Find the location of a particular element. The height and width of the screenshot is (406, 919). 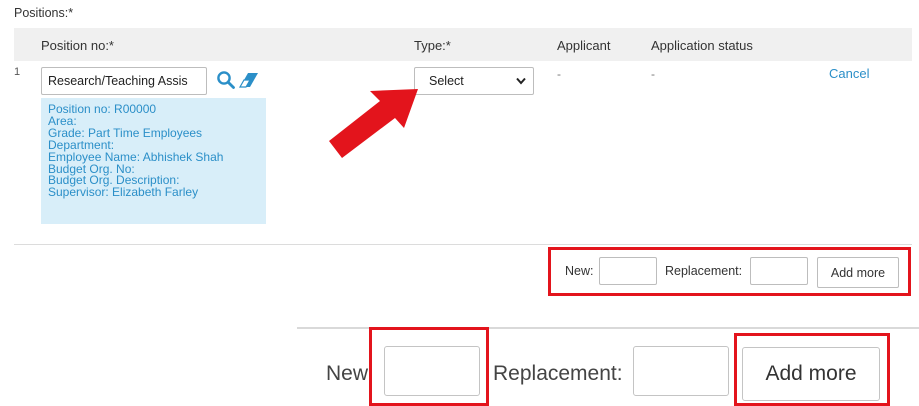

zoomed-replacement-input is located at coordinates (681, 371).